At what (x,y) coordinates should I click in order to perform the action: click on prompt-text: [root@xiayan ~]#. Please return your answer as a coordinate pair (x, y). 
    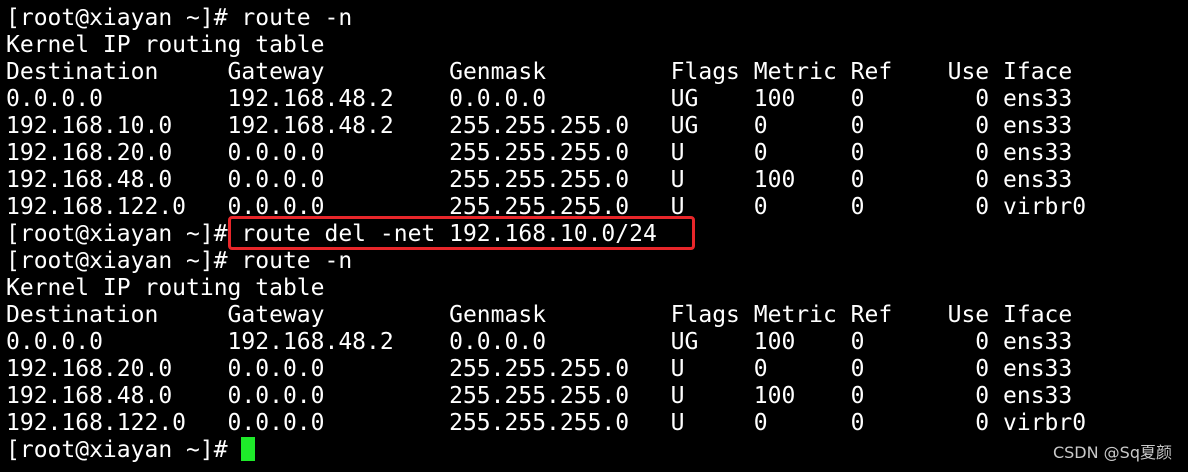
    Looking at the image, I should click on (124, 450).